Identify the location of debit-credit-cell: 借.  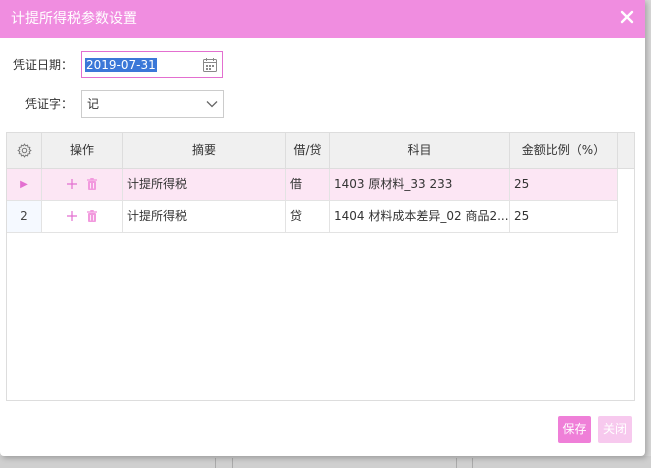
(308, 184).